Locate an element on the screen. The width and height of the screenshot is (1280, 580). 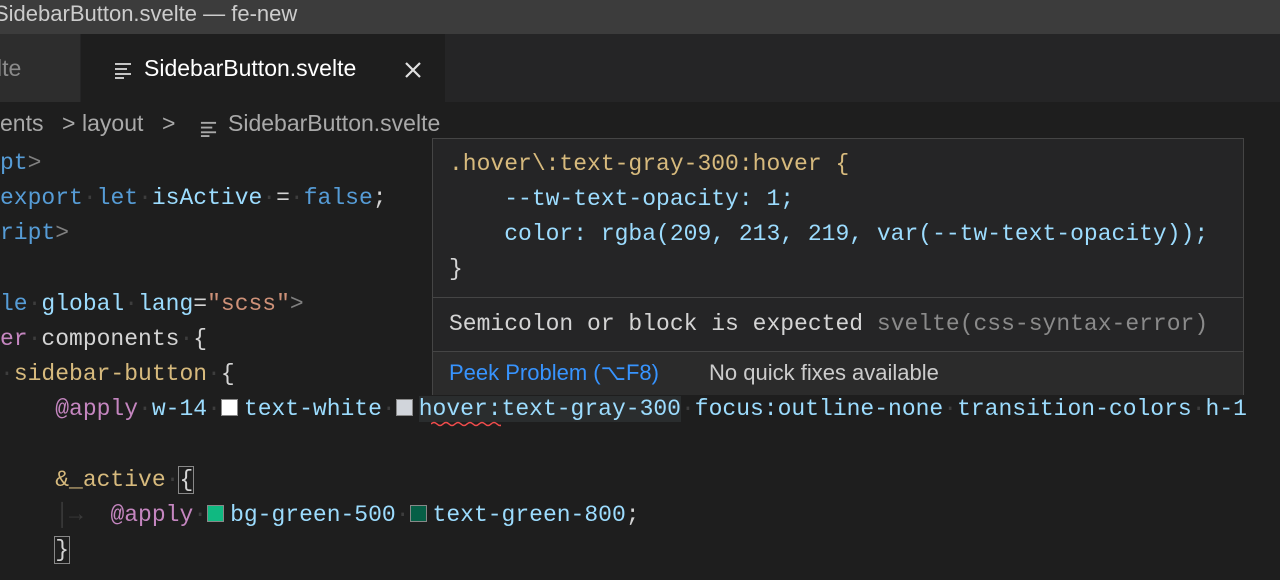
code-line: pt> is located at coordinates (20, 163).